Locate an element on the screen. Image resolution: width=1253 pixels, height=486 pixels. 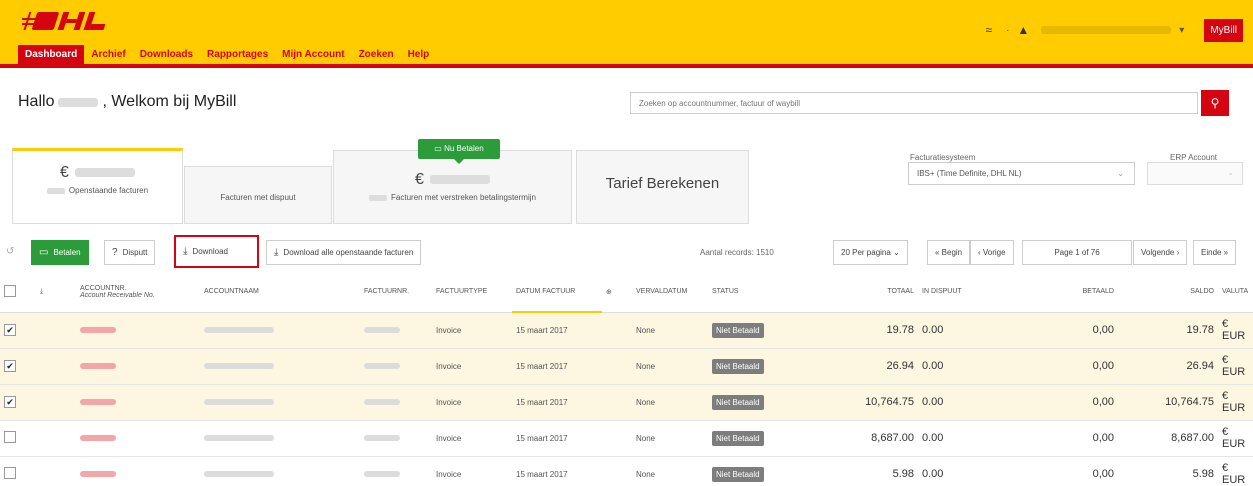
card-disputed-invoices: Facturen met dispuut is located at coordinates (258, 195).